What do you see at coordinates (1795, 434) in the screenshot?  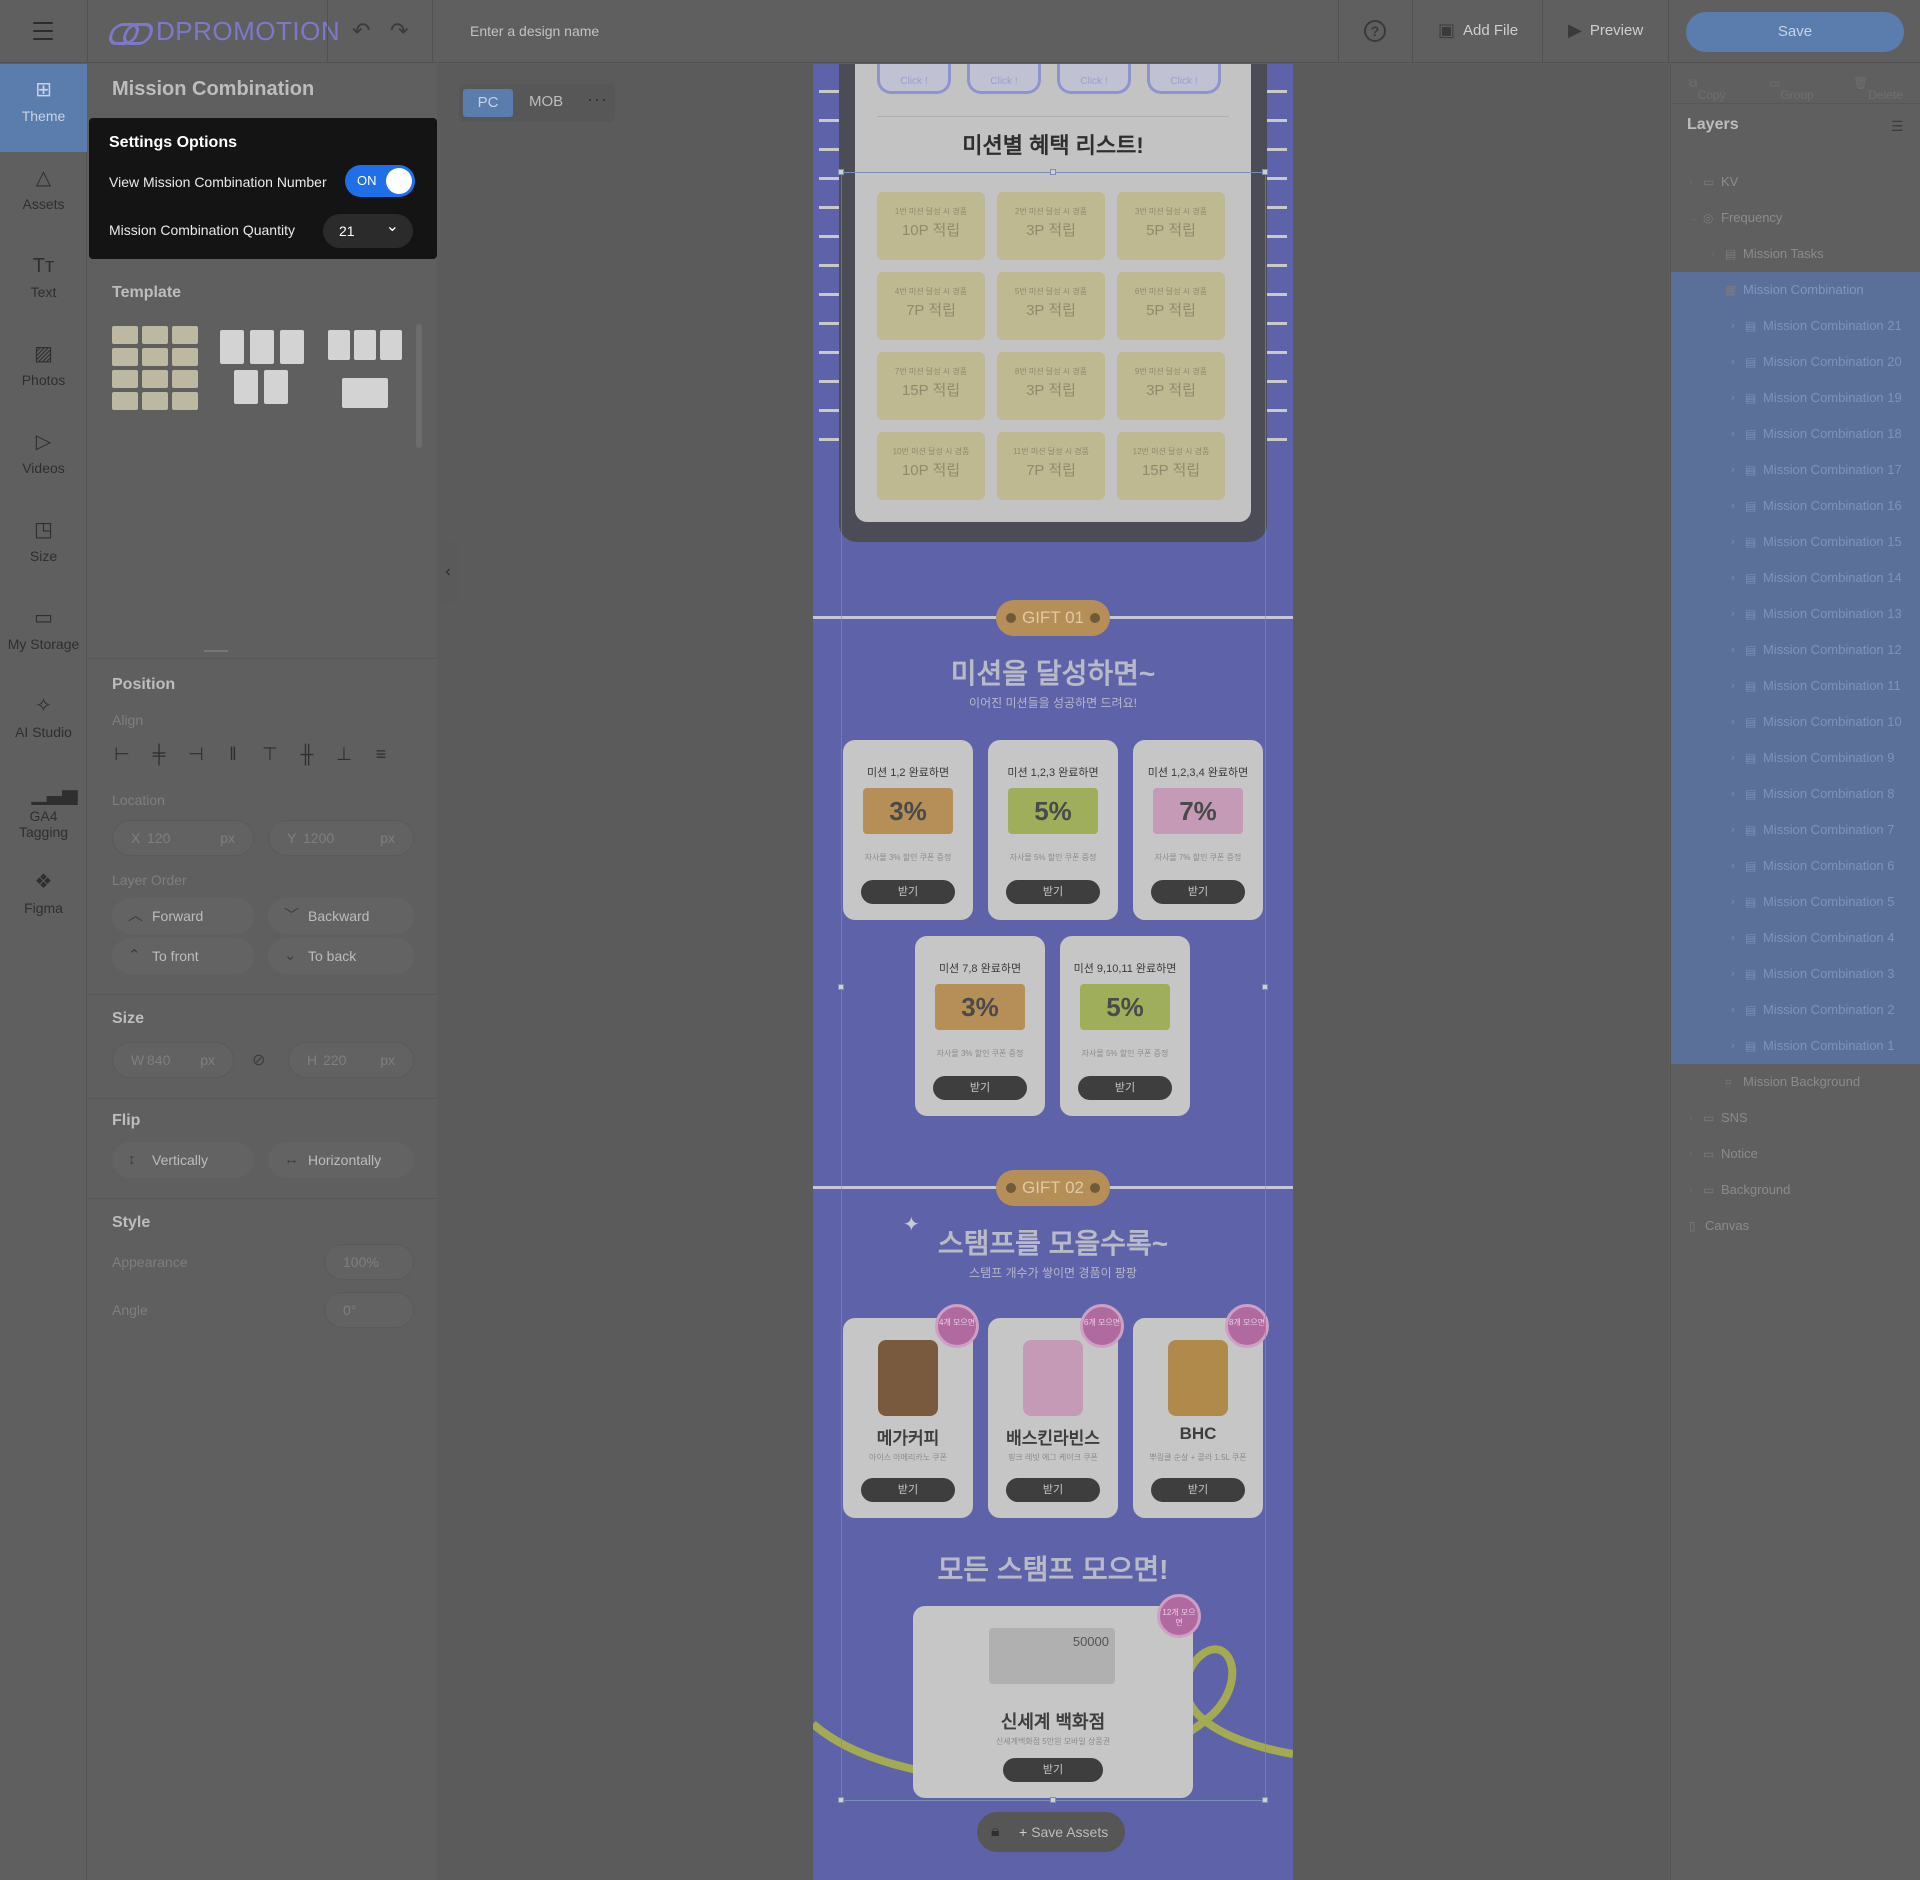 I see `layer-item: › ▤ Mission Combination 18` at bounding box center [1795, 434].